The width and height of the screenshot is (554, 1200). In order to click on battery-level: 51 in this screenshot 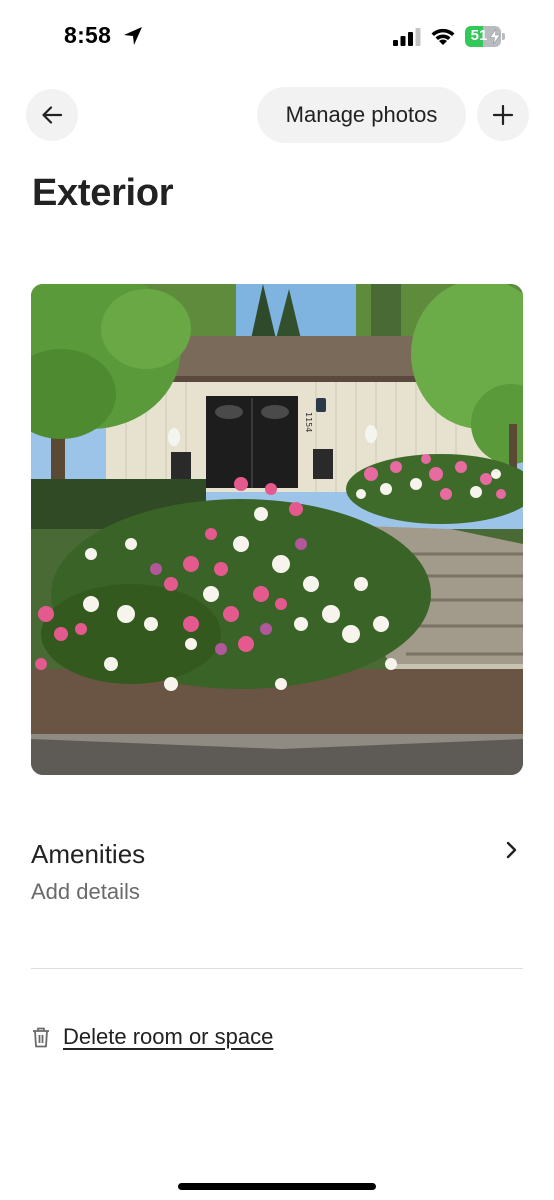, I will do `click(479, 35)`.